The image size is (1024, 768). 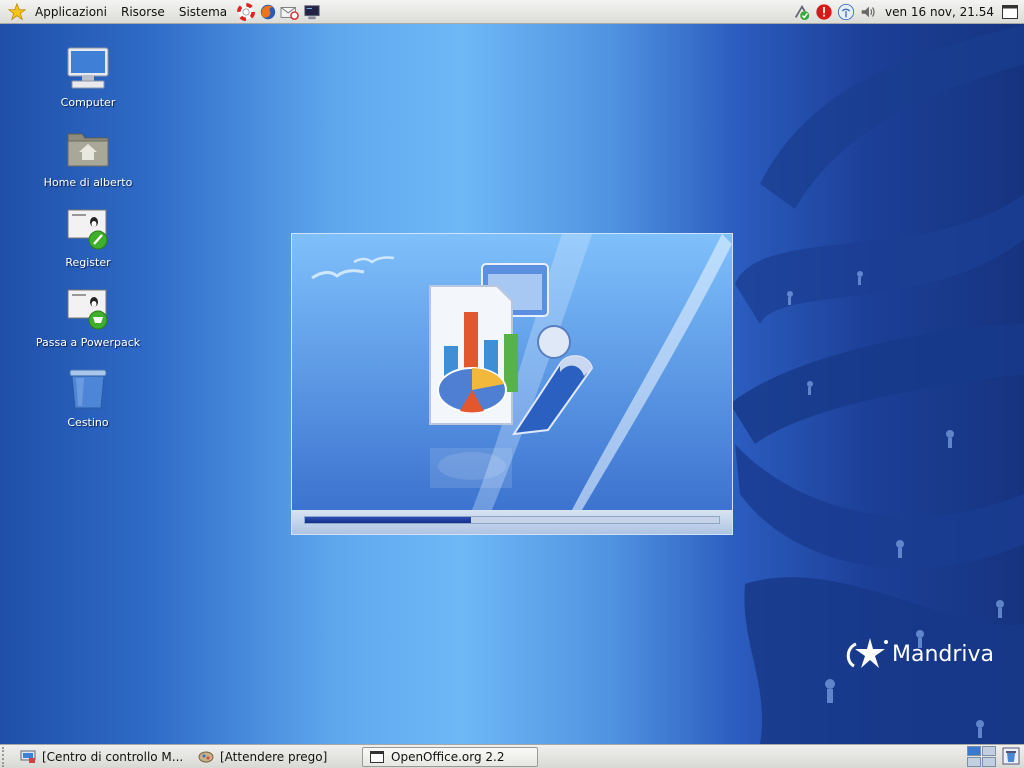 What do you see at coordinates (88, 308) in the screenshot?
I see `powerpack-icon` at bounding box center [88, 308].